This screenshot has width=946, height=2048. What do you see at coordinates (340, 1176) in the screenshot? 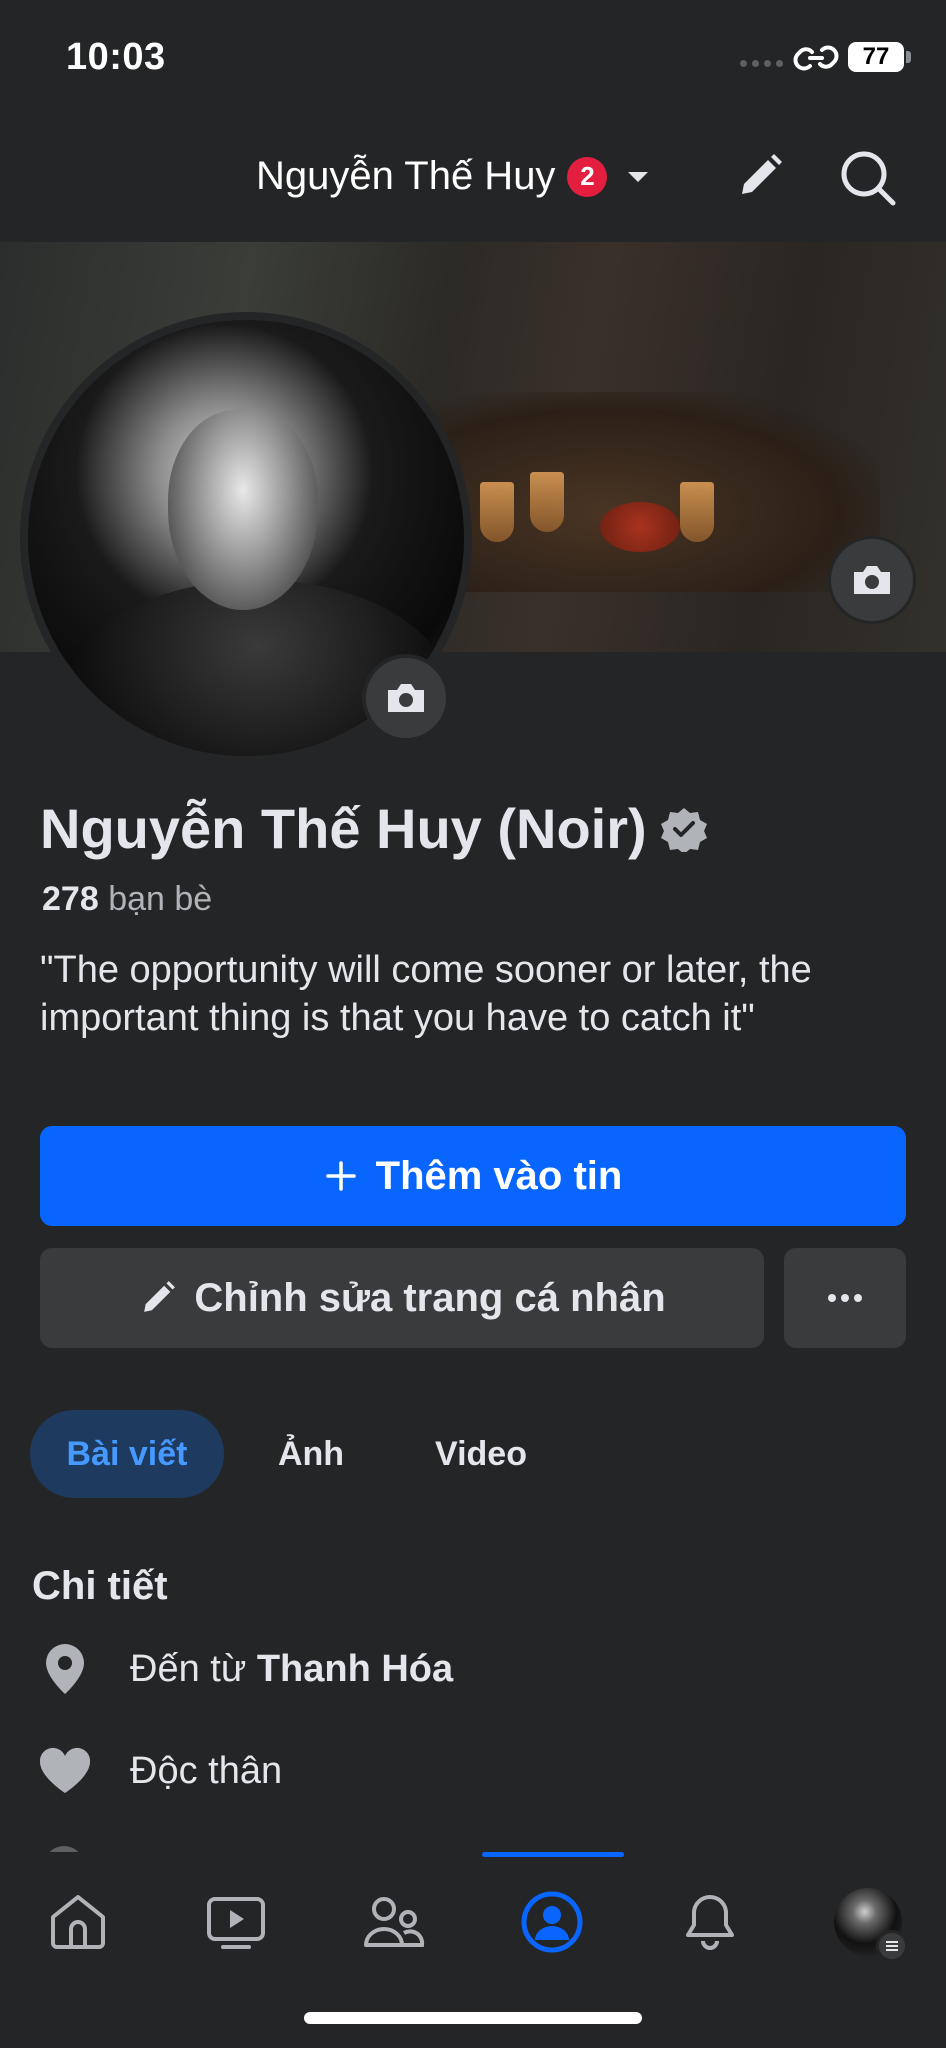
I see `plus-icon` at bounding box center [340, 1176].